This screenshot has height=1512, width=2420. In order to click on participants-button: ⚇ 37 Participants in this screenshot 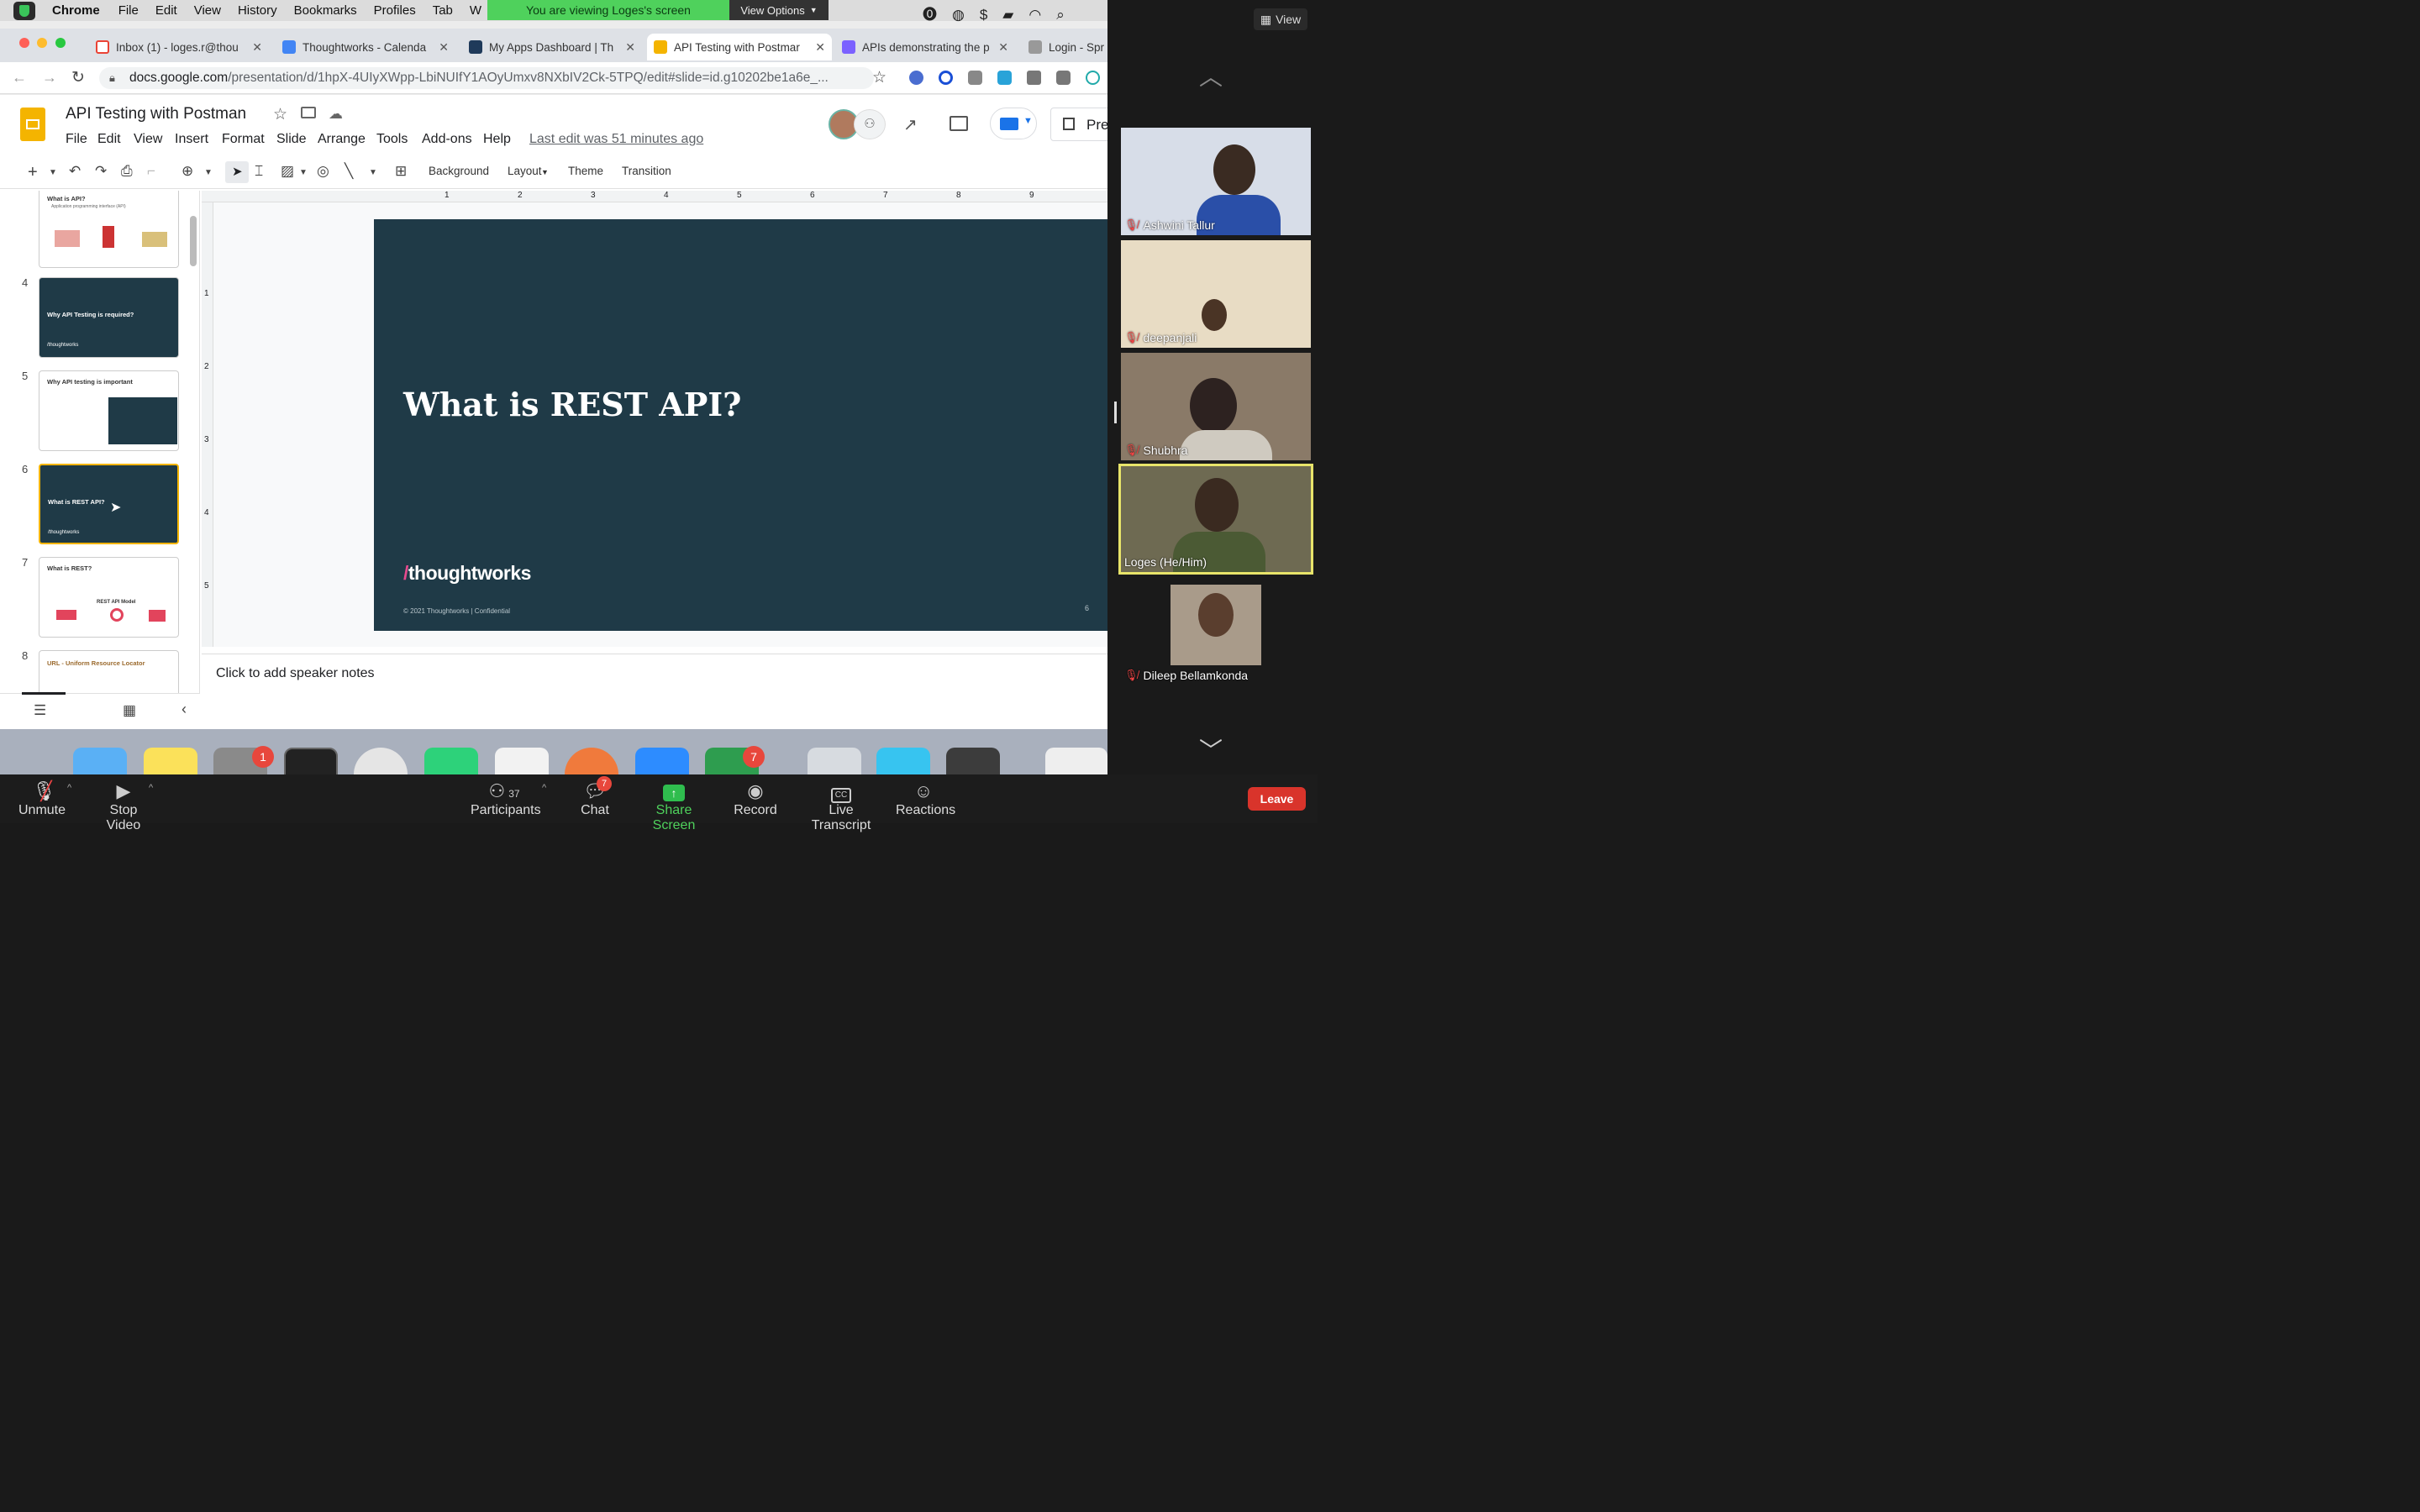, I will do `click(506, 799)`.